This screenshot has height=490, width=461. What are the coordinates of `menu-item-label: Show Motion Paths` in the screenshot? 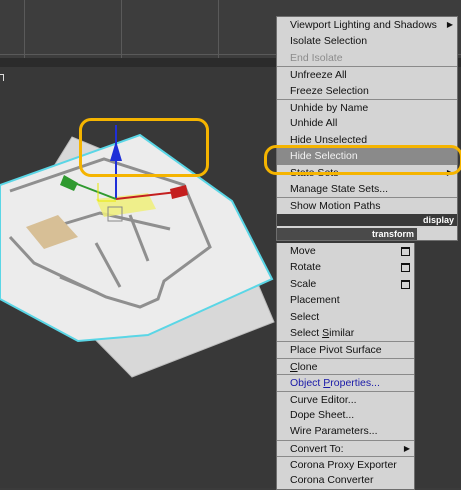 It's located at (335, 206).